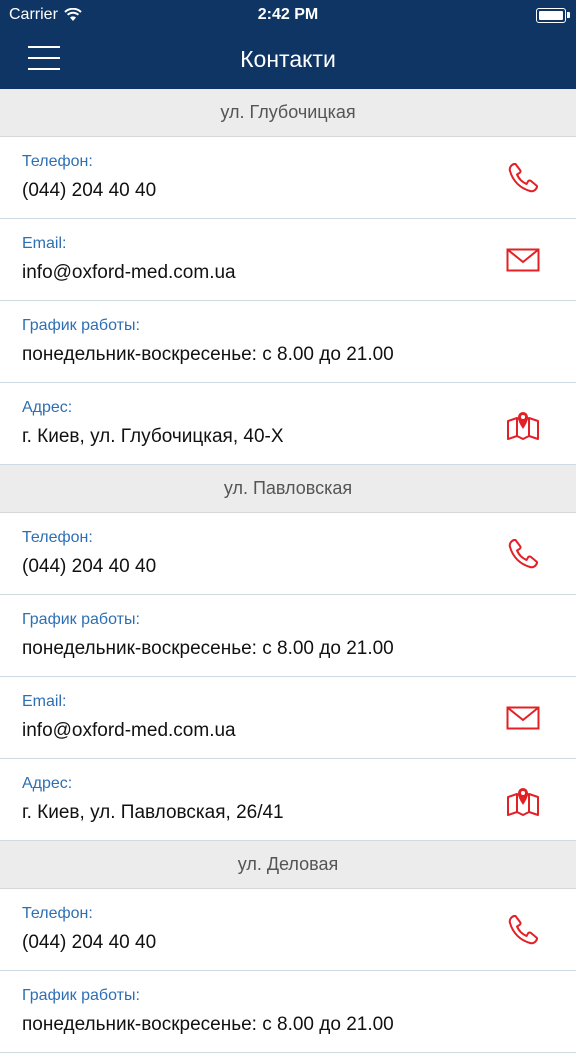 This screenshot has height=1053, width=576. Describe the element at coordinates (553, 15) in the screenshot. I see `battery-icon` at that location.